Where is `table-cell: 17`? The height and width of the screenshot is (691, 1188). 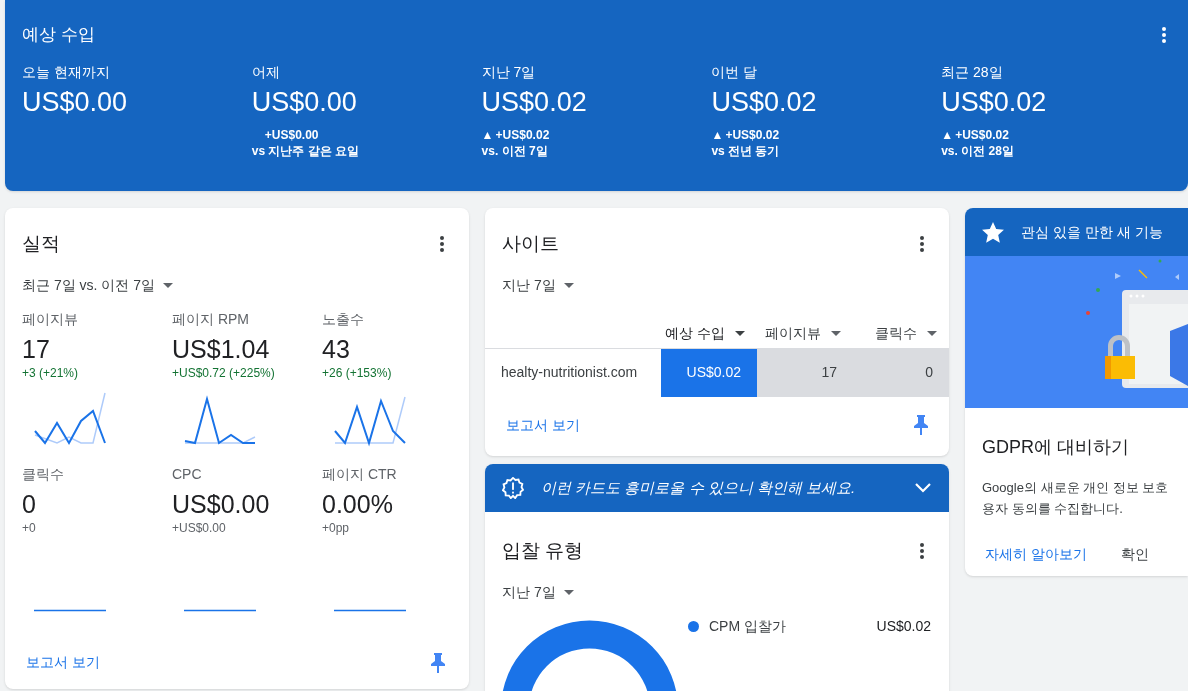
table-cell: 17 is located at coordinates (805, 372).